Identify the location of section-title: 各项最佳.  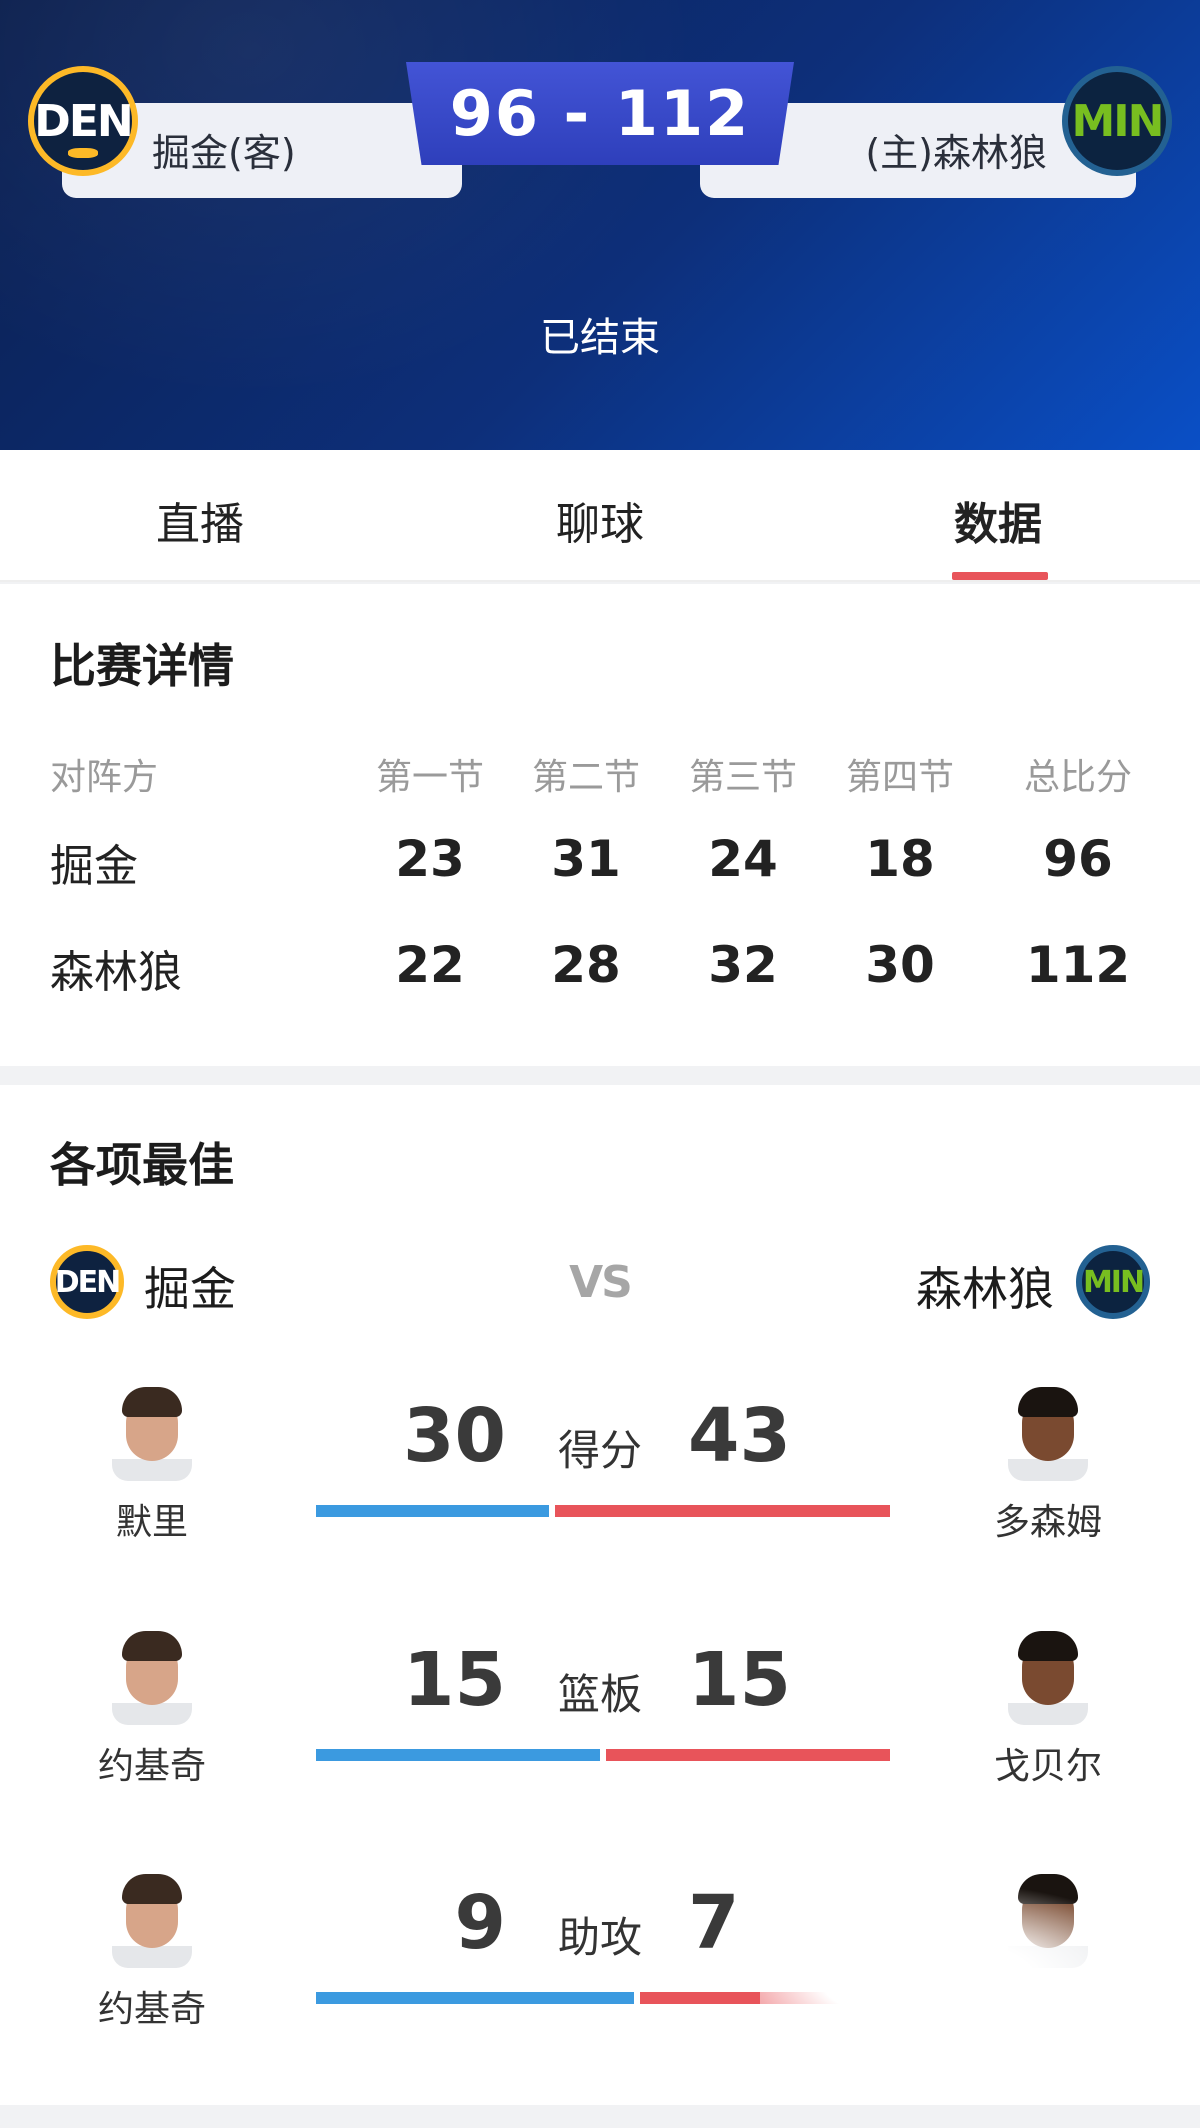
(142, 1165).